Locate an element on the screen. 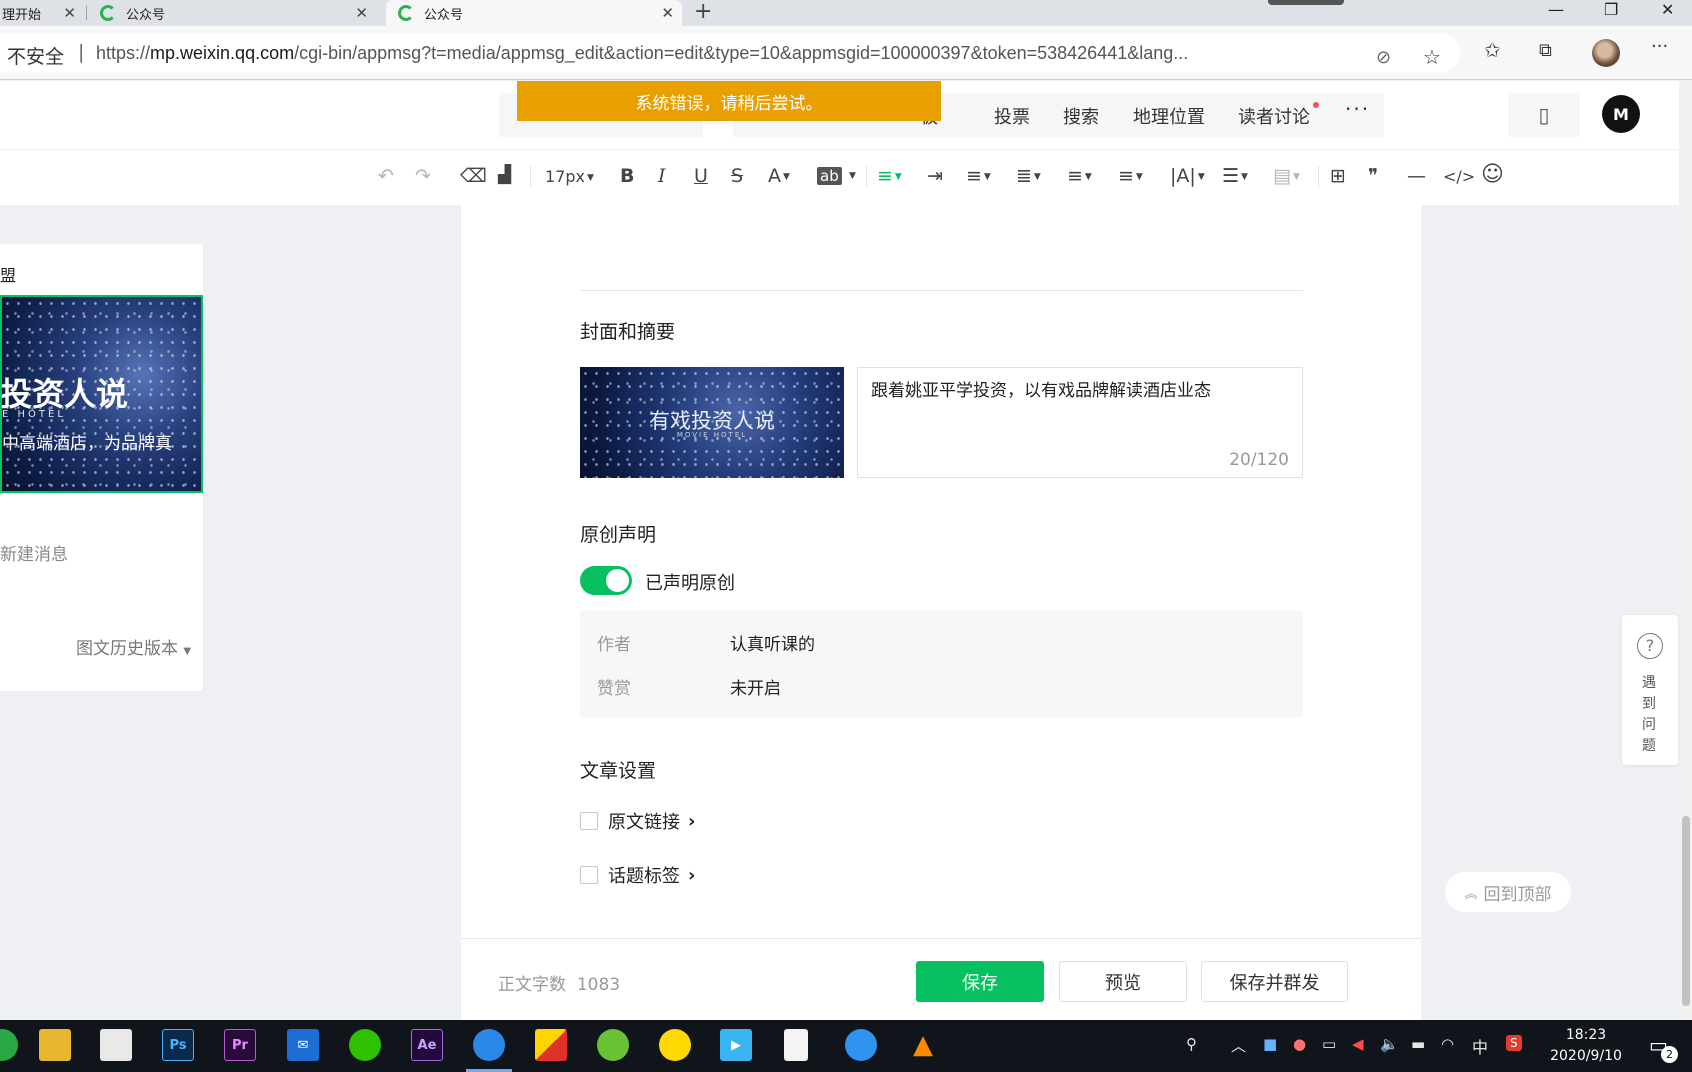  topic-tag-checkbox is located at coordinates (589, 875).